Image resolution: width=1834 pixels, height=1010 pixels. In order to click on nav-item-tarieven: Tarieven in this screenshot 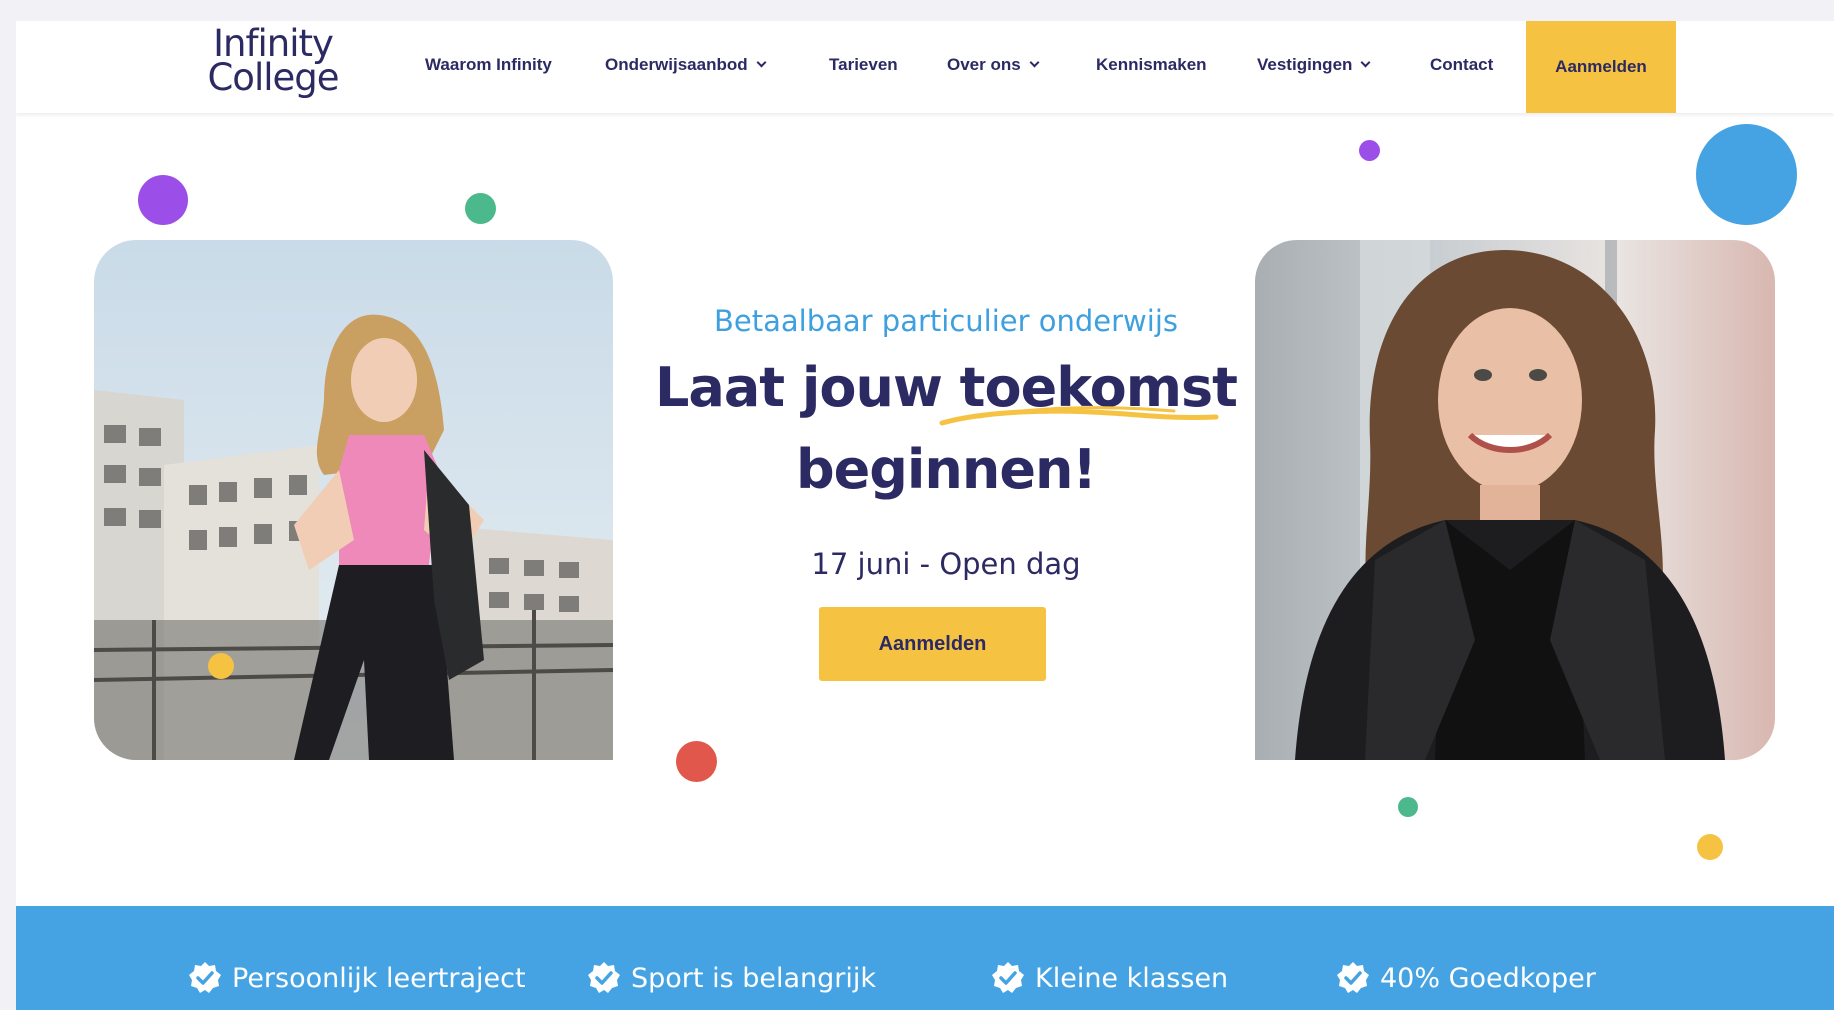, I will do `click(863, 65)`.